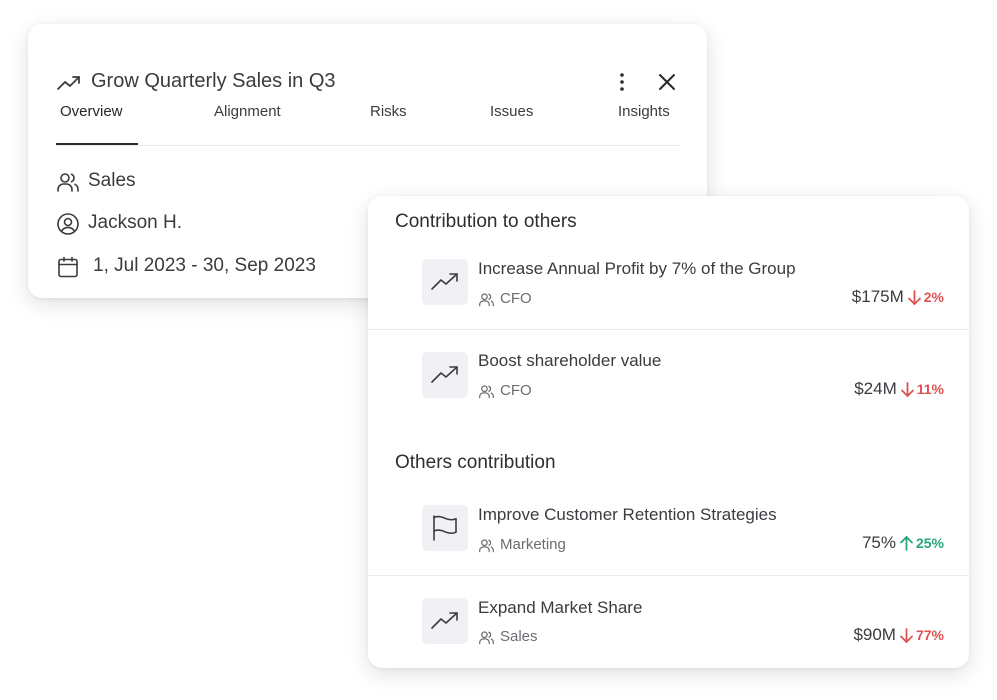 This screenshot has width=997, height=700. What do you see at coordinates (68, 267) in the screenshot?
I see `calendar-icon` at bounding box center [68, 267].